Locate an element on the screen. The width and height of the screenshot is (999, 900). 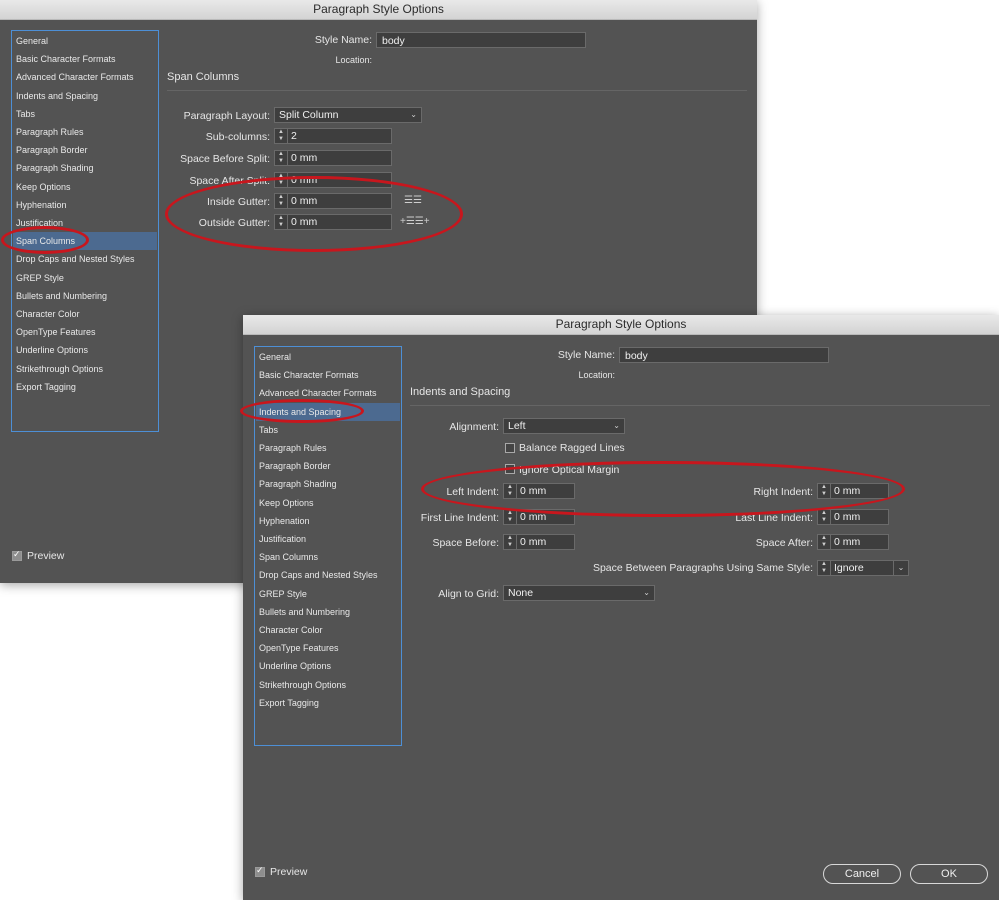
paragraph-layout-value: Split Column is located at coordinates (309, 115).